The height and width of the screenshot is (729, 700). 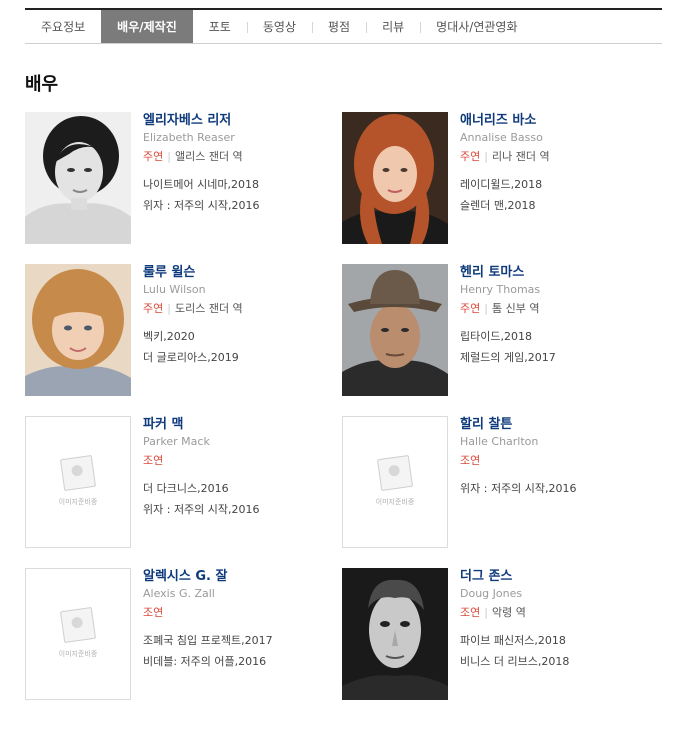 What do you see at coordinates (514, 640) in the screenshot?
I see `work-item: 파이브 패신저스,2018` at bounding box center [514, 640].